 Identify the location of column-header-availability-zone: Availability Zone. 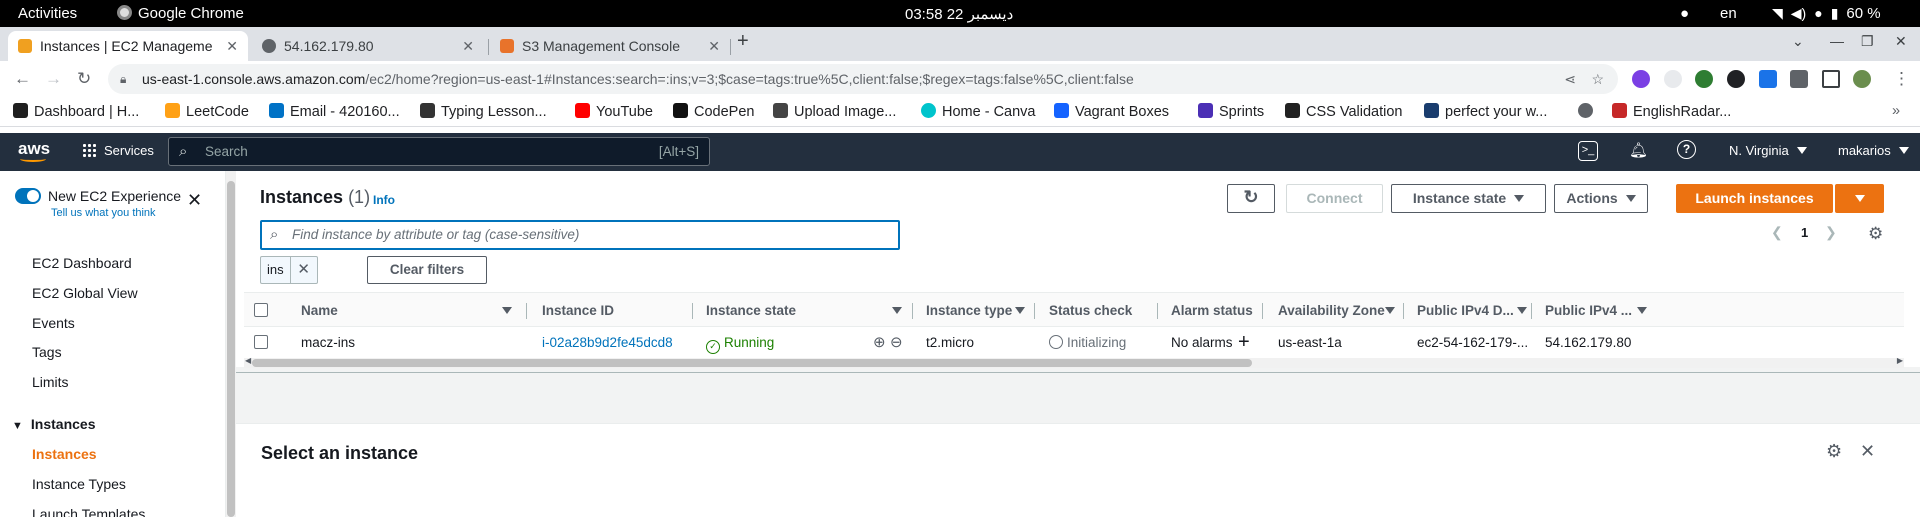
(1331, 310).